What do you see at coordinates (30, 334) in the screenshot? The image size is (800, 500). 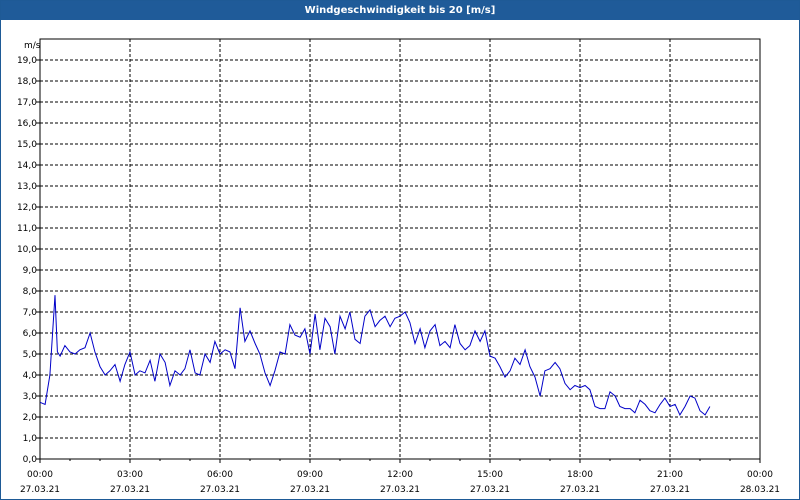 I see `y-tick-label: 6,0` at bounding box center [30, 334].